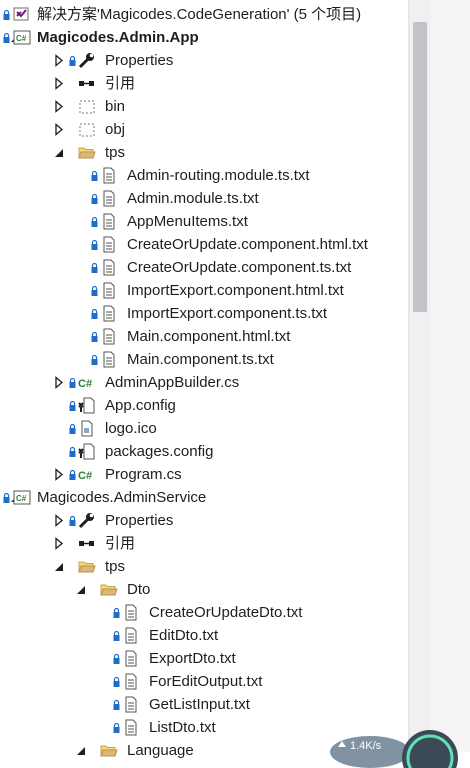 This screenshot has width=470, height=768. What do you see at coordinates (239, 267) in the screenshot?
I see `tree-item-label: CreateOrUpdate.component.ts.txt` at bounding box center [239, 267].